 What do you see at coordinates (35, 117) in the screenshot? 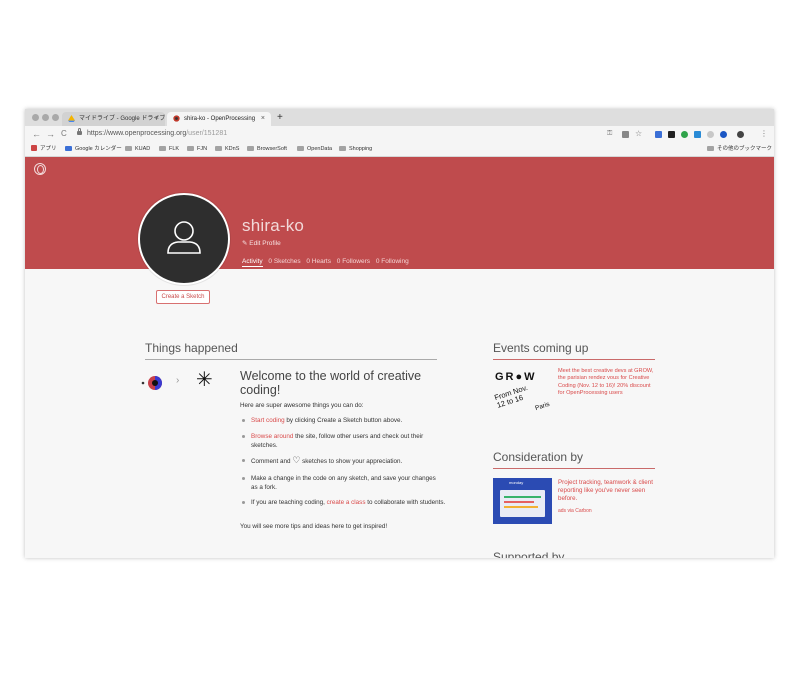
I see `close-window-button` at bounding box center [35, 117].